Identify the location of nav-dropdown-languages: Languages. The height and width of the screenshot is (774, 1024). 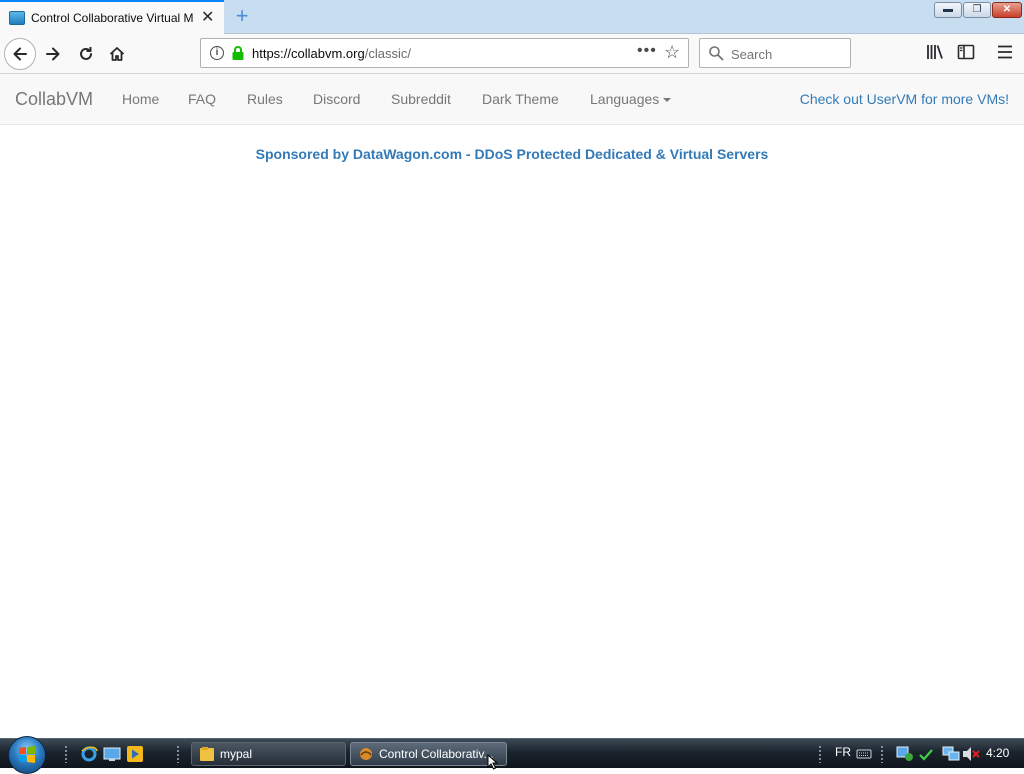
(631, 99).